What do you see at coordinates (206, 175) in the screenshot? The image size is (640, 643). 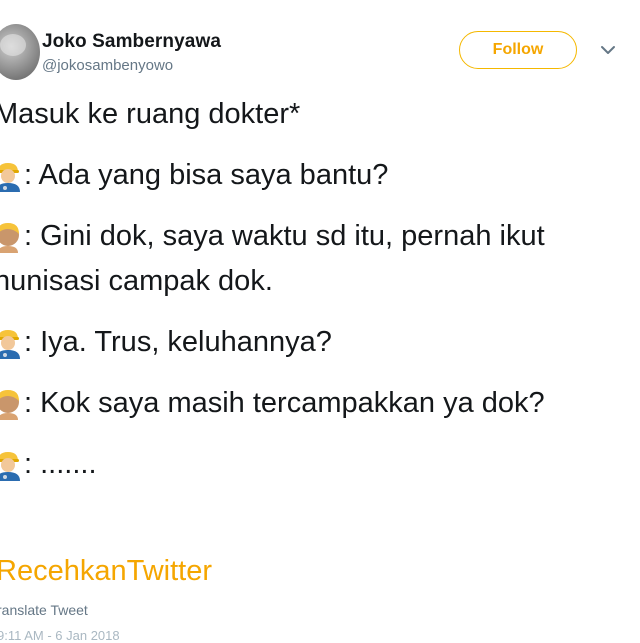 I see `tweet-line-text: : Ada yang bisa saya bantu?` at bounding box center [206, 175].